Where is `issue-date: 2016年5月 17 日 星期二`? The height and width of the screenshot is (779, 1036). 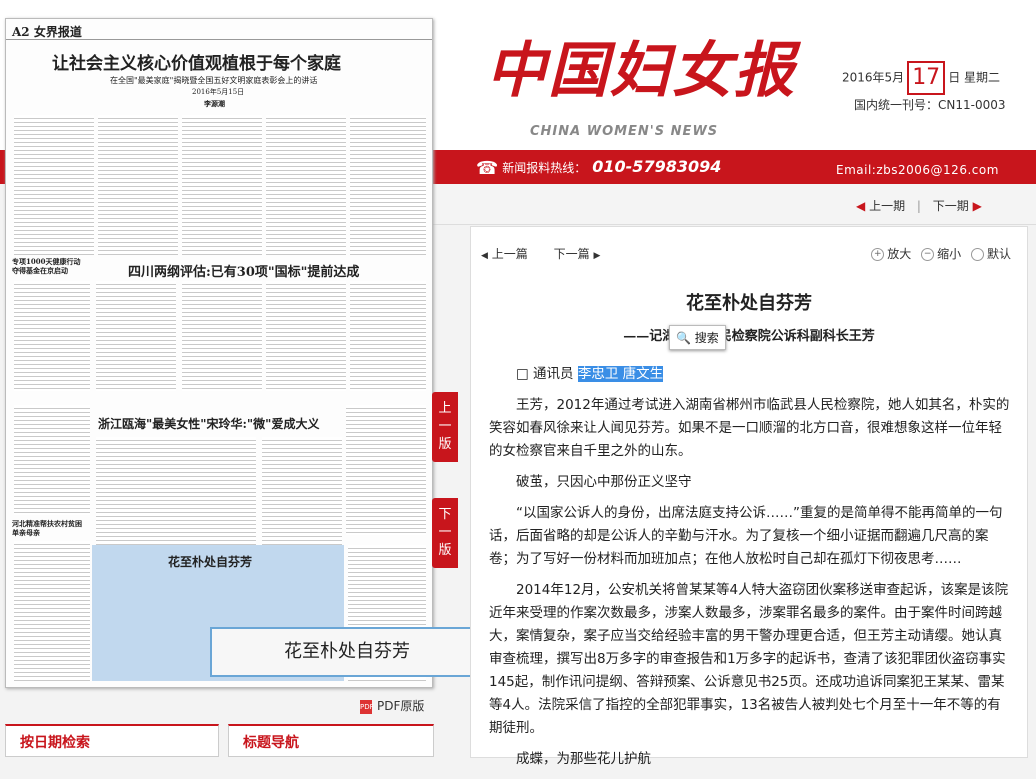 issue-date: 2016年5月 17 日 星期二 is located at coordinates (921, 78).